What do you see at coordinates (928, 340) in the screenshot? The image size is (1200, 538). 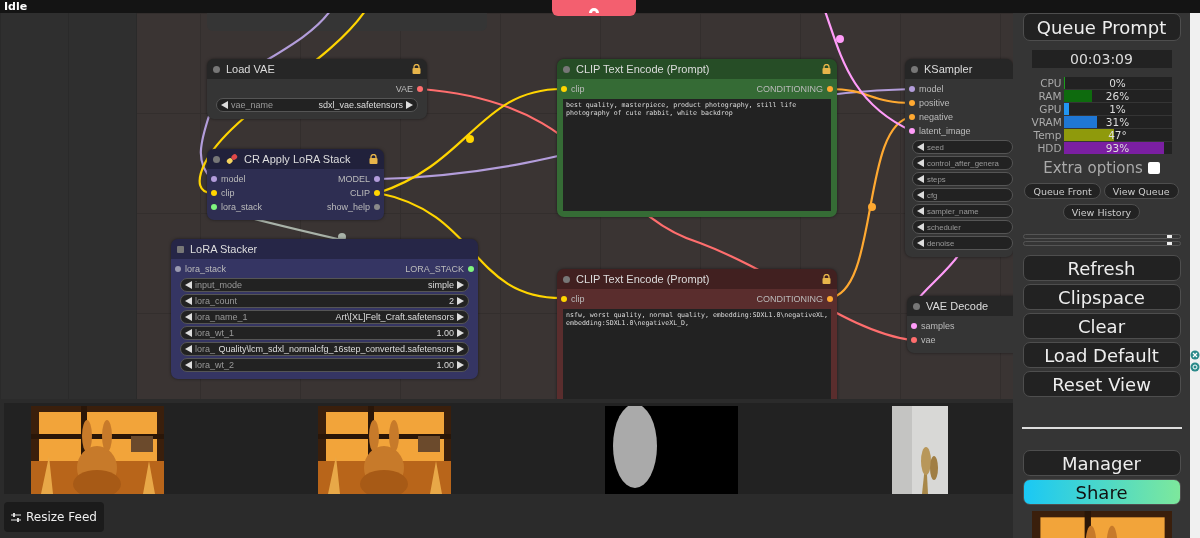 I see `slot-label: vae` at bounding box center [928, 340].